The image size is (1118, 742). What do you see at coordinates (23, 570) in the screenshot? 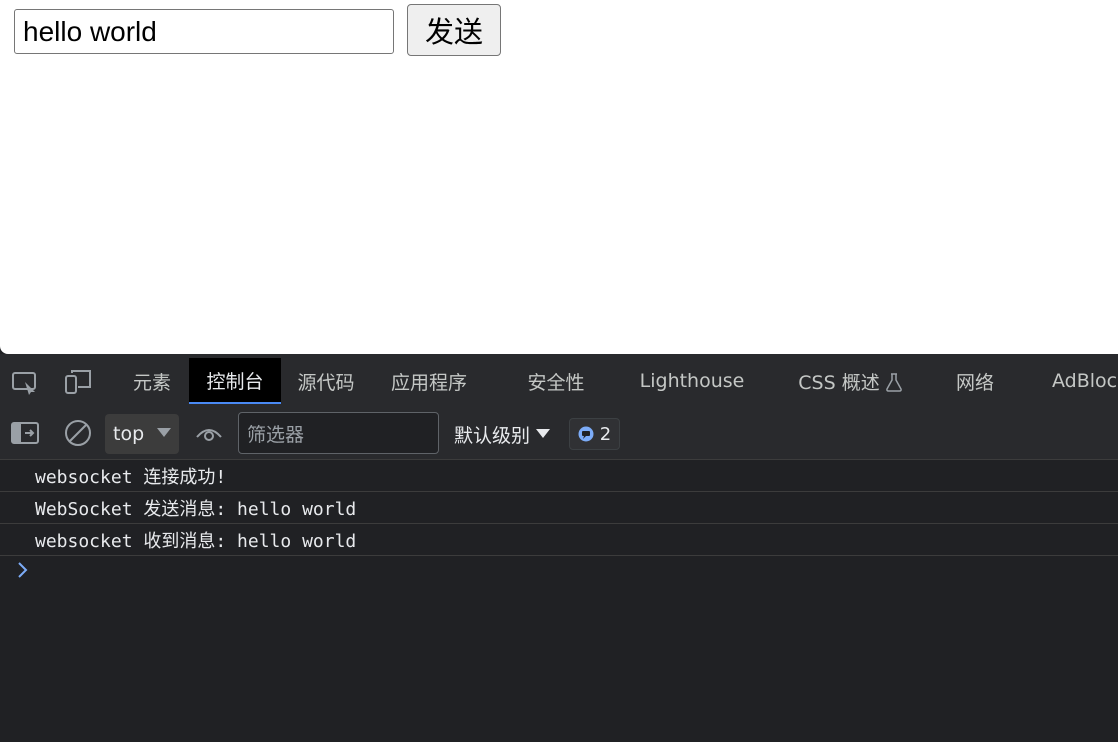
I see `console-prompt-icon` at bounding box center [23, 570].